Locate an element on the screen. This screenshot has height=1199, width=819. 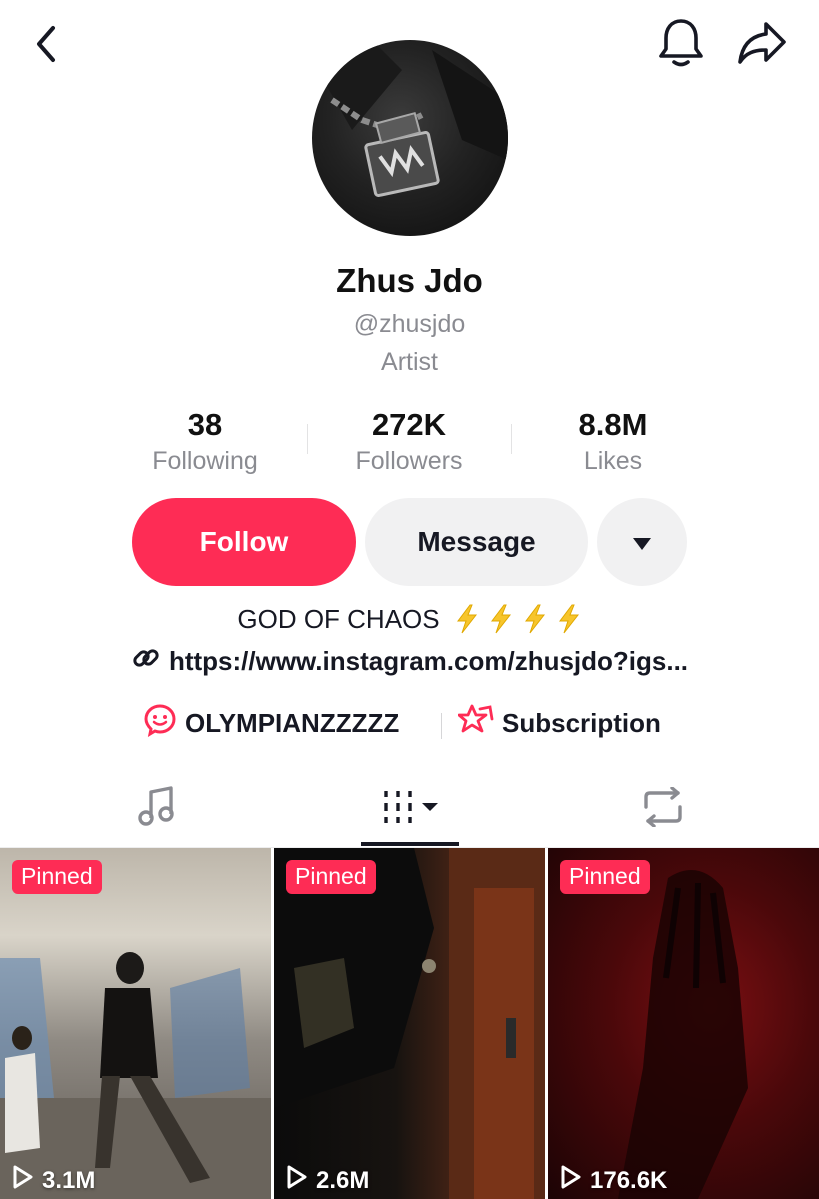
avatar-chain-pendant-image is located at coordinates (410, 119).